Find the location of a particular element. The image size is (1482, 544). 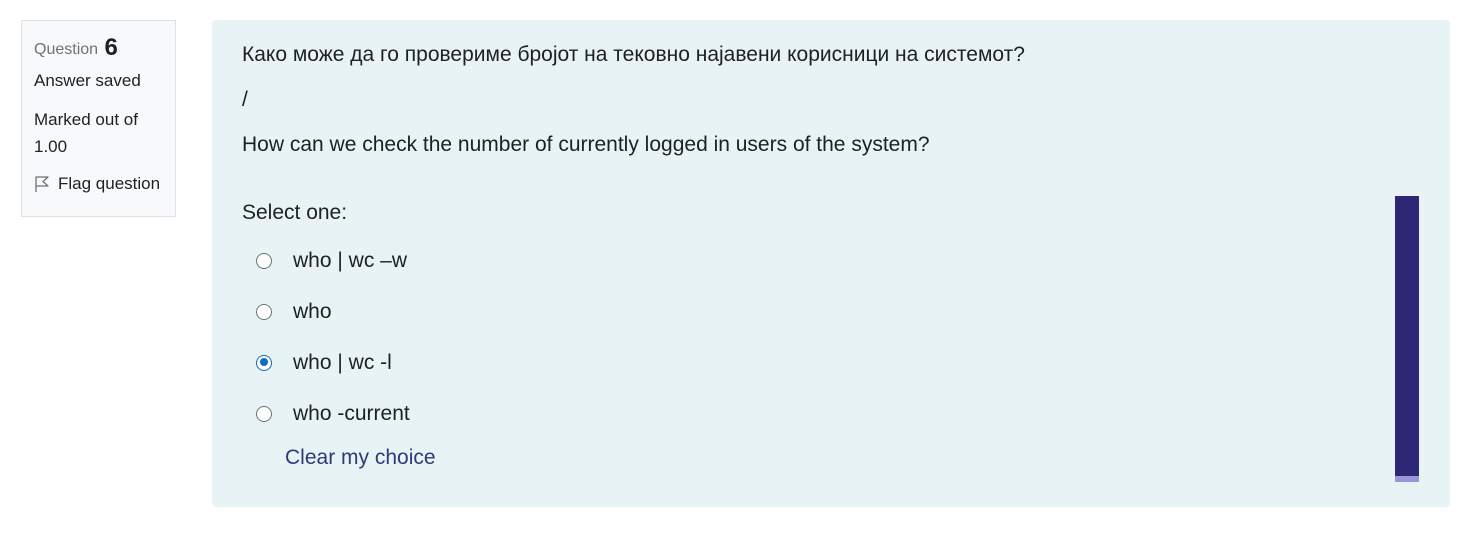

answer-option-label: who is located at coordinates (312, 311).